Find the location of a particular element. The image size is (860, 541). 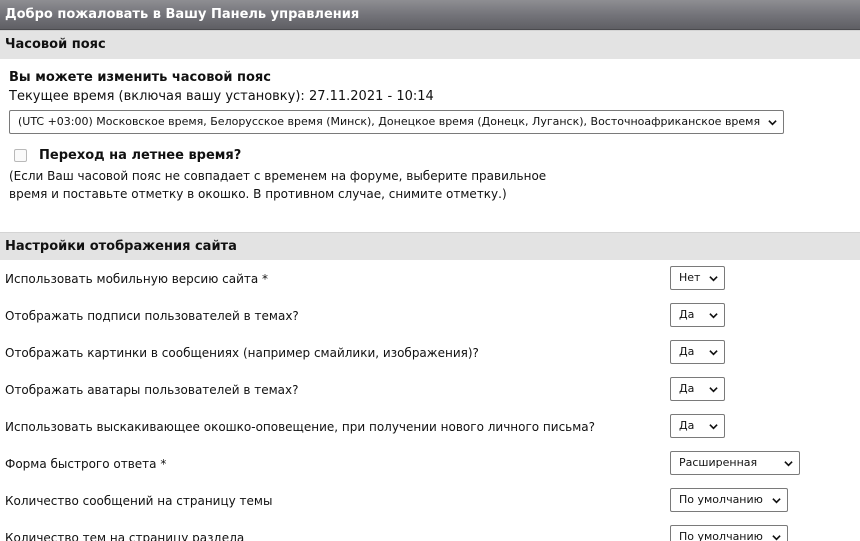

quick-reply-select: Расширенная is located at coordinates (735, 463).